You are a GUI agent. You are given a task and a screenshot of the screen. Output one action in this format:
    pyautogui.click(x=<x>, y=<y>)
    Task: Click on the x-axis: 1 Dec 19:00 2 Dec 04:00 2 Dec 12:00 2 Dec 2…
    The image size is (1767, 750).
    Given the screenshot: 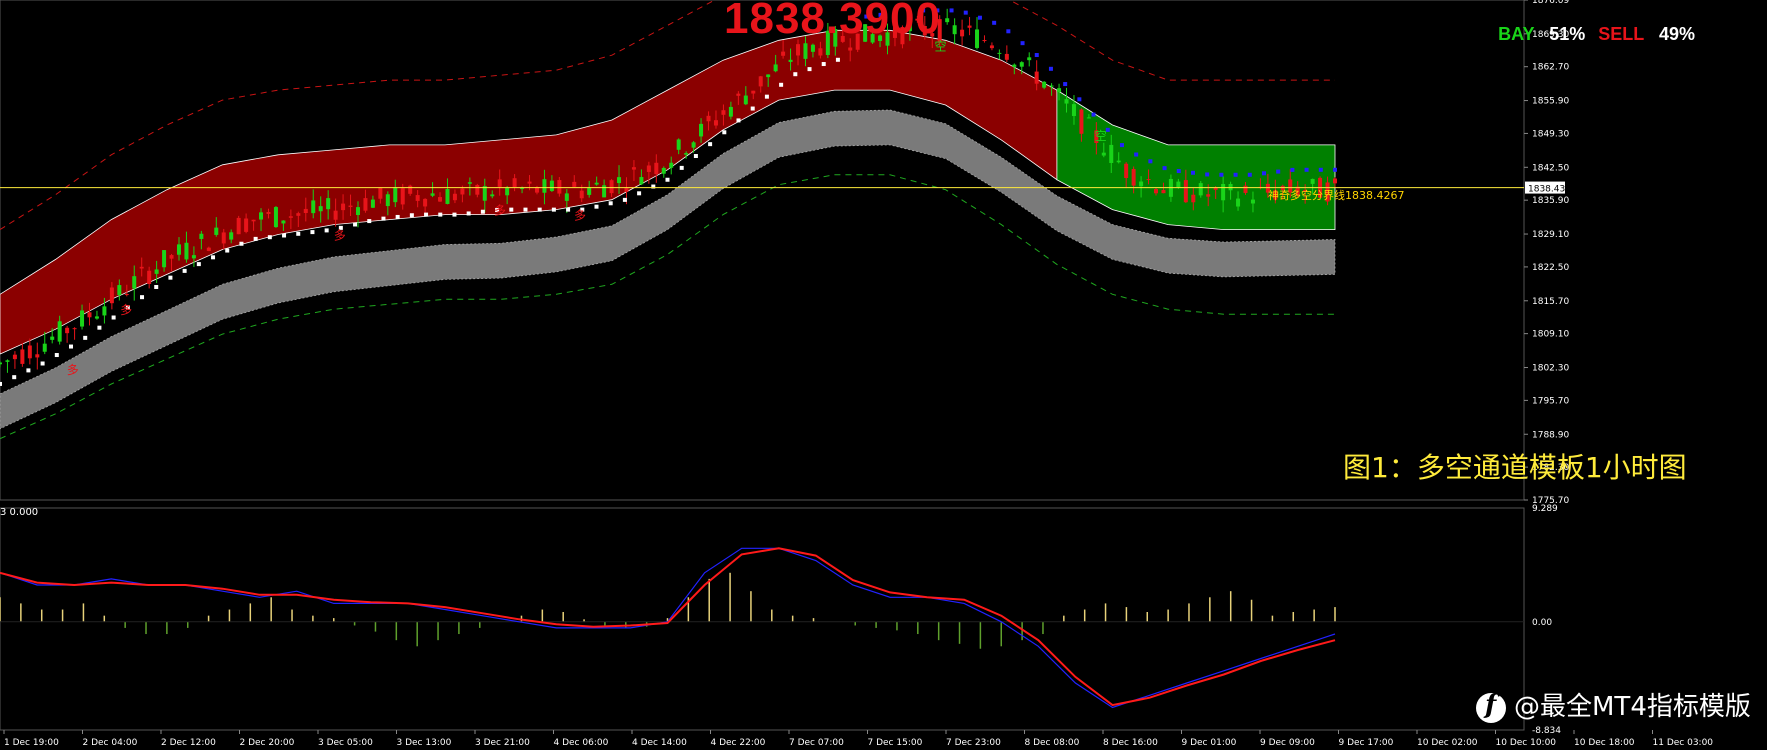 What is the action you would take?
    pyautogui.click(x=858, y=739)
    